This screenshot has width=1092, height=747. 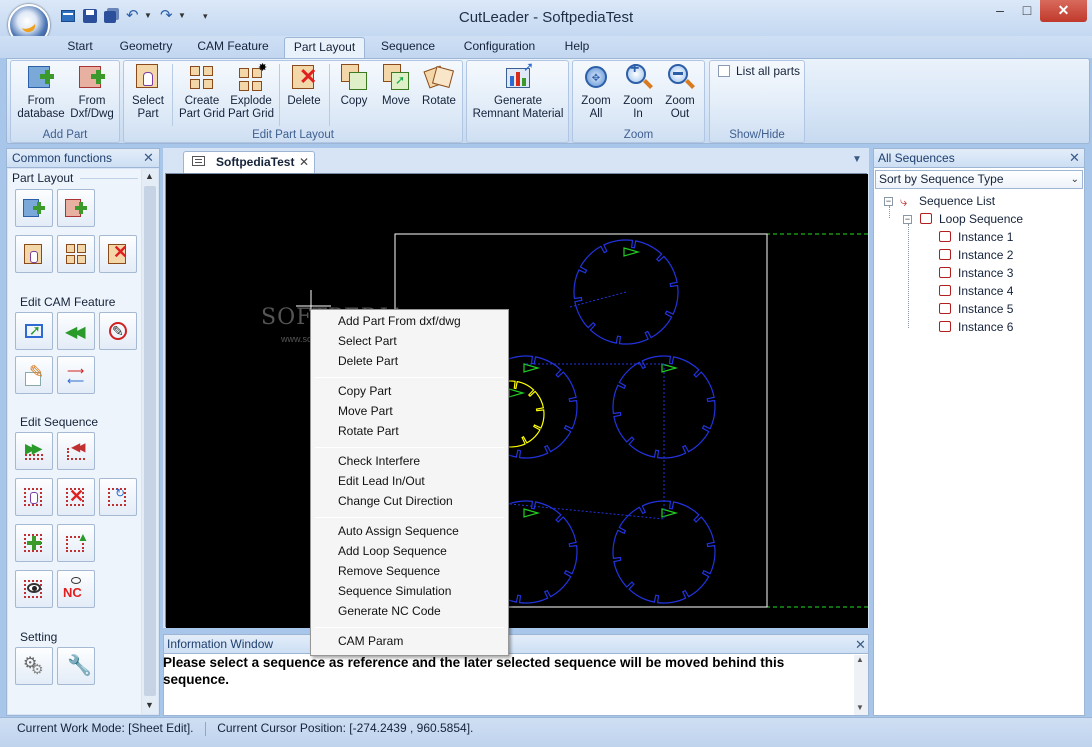 I want to click on explode-part-grid-button: ✸ Explode Part Grid, so click(x=251, y=91).